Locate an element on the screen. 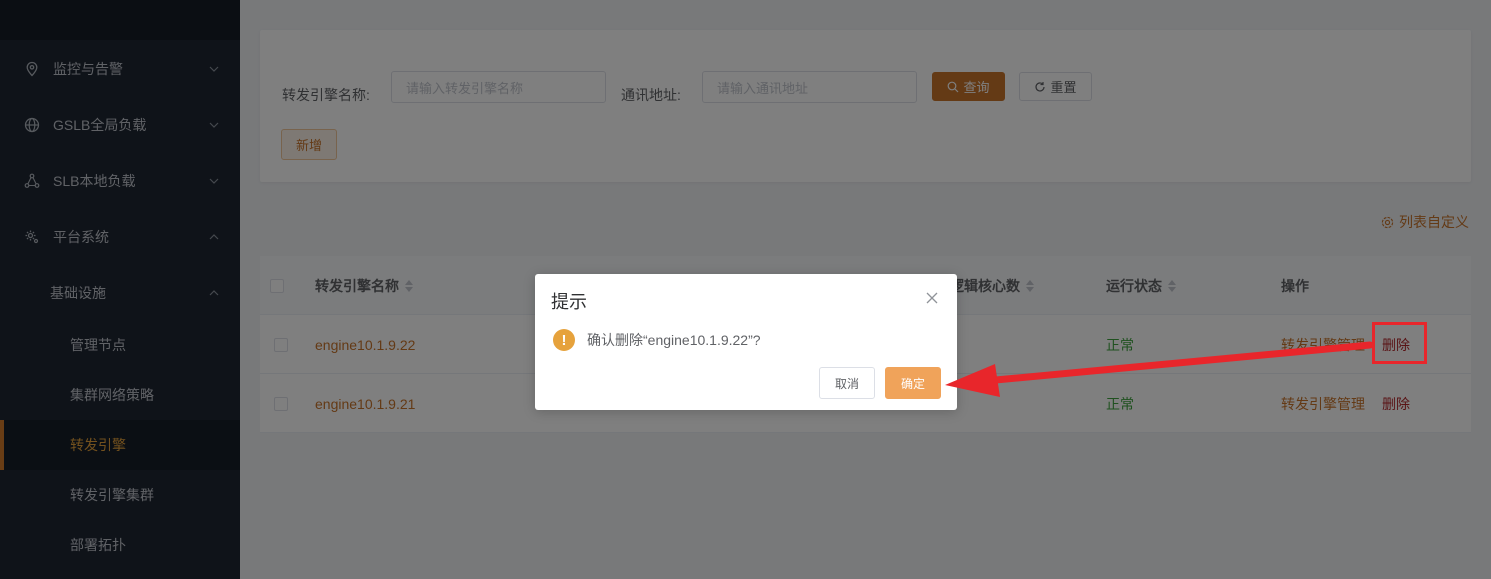 The height and width of the screenshot is (579, 1491). close-icon is located at coordinates (932, 298).